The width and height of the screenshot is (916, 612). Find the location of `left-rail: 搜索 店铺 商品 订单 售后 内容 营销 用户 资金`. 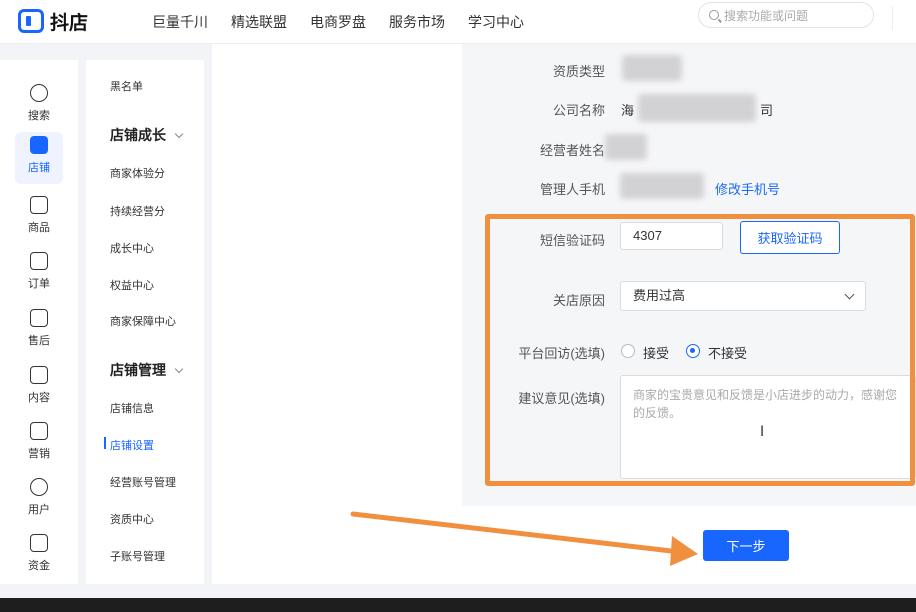

left-rail: 搜索 店铺 商品 订单 售后 内容 营销 用户 资金 is located at coordinates (39, 322).